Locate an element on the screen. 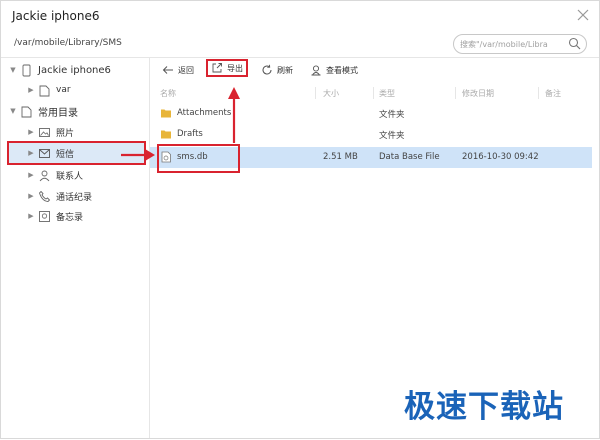  column-header-note: 备注 is located at coordinates (553, 93).